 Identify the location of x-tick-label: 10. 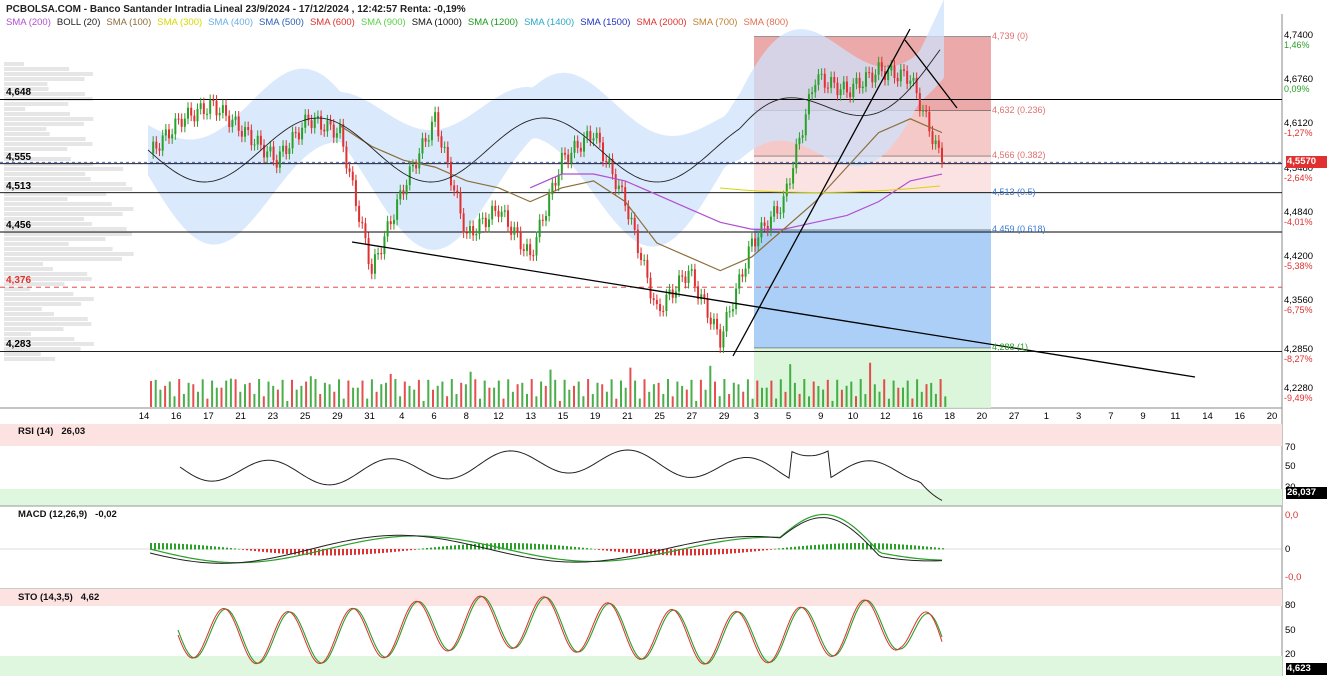
(853, 416).